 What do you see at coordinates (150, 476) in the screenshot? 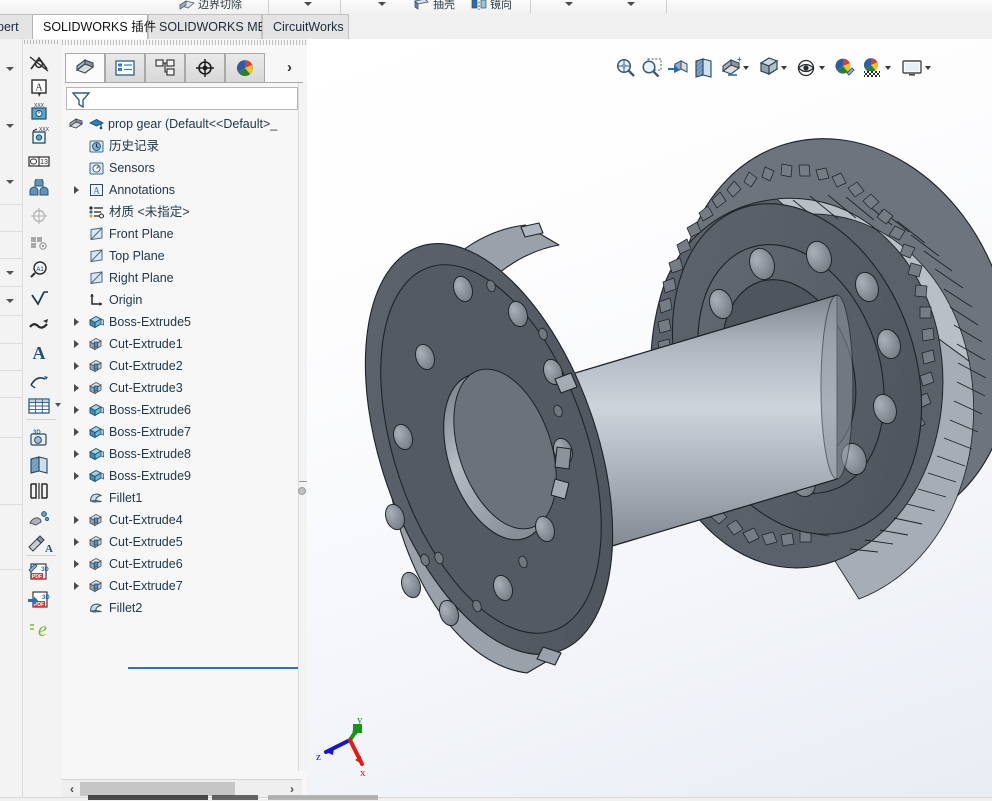
I see `tree-item-label: Boss-Extrude9` at bounding box center [150, 476].